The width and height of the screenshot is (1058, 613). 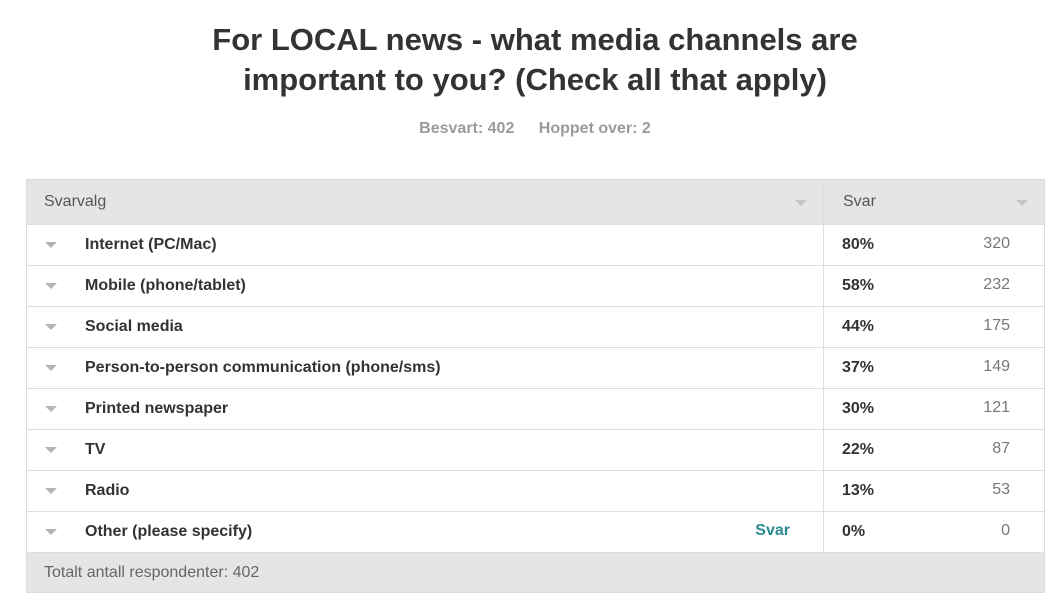 What do you see at coordinates (157, 408) in the screenshot?
I see `answer-choice-label: Printed newspaper` at bounding box center [157, 408].